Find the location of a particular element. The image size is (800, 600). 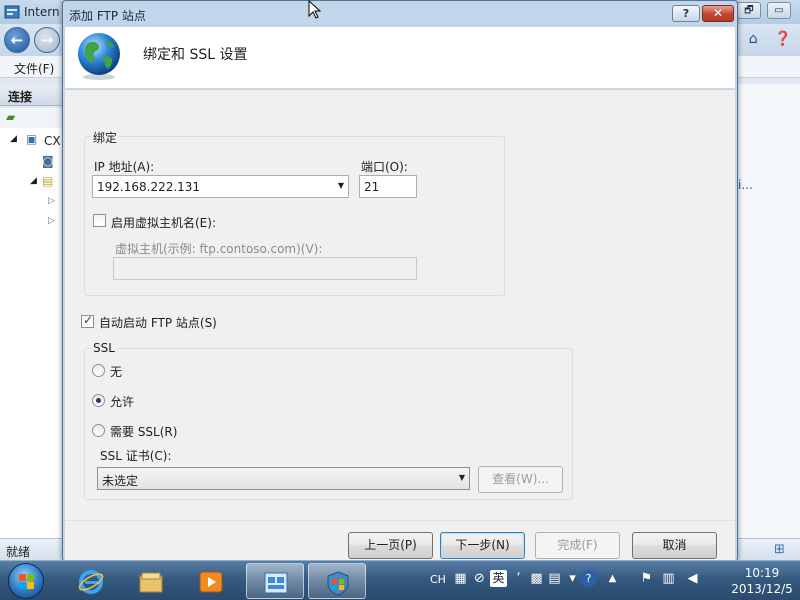

virtual-host-checkbox is located at coordinates (99, 220).